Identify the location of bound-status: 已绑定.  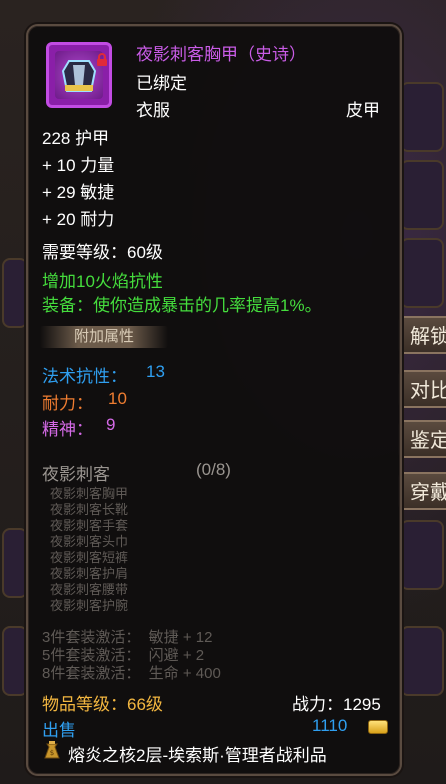
(161, 83).